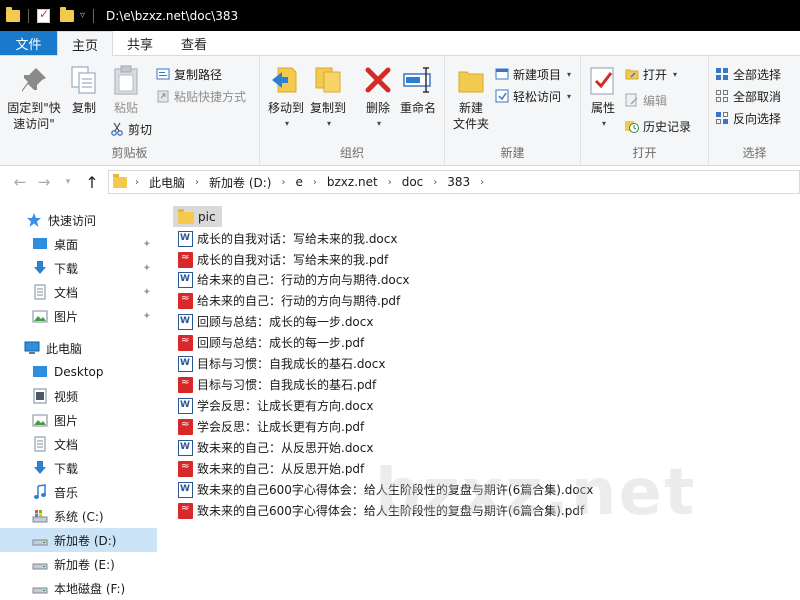 The height and width of the screenshot is (600, 800). Describe the element at coordinates (291, 279) in the screenshot. I see `file-row: 给未来的自己：行动的方向与期待.docx` at that location.